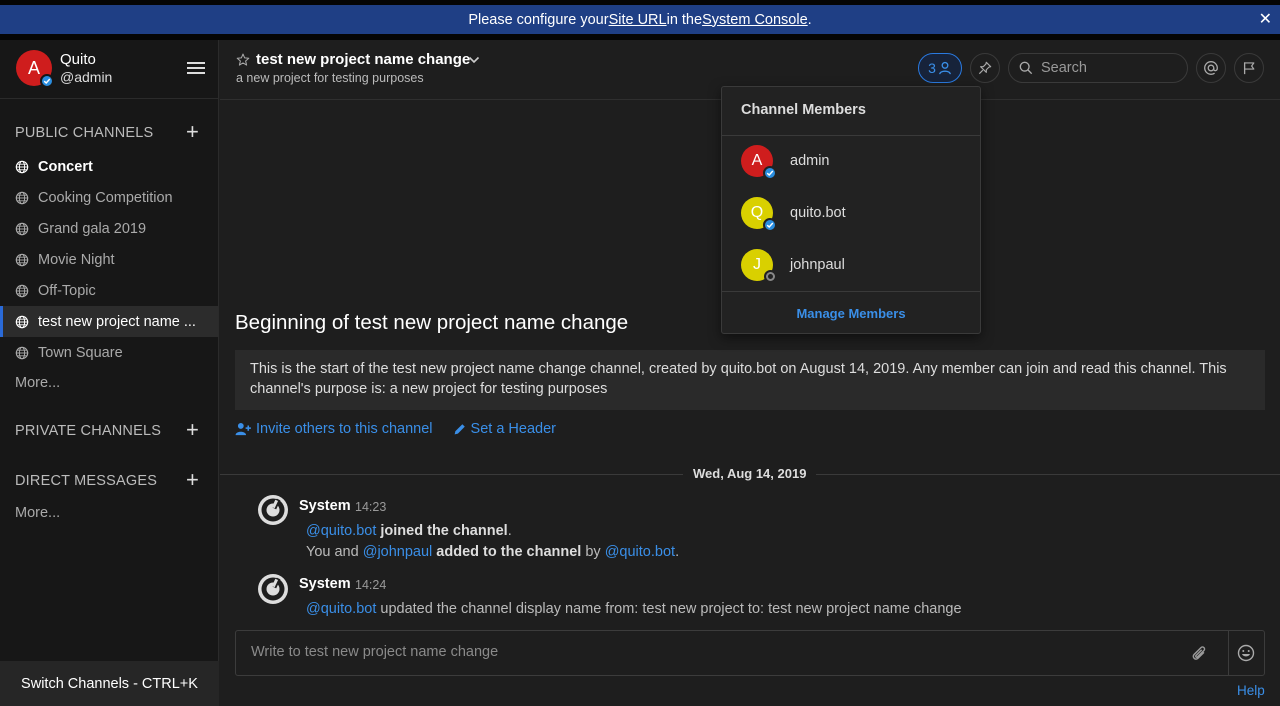 This screenshot has height=706, width=1280. I want to click on sidebar-item-label: Grand gala 2019, so click(92, 228).